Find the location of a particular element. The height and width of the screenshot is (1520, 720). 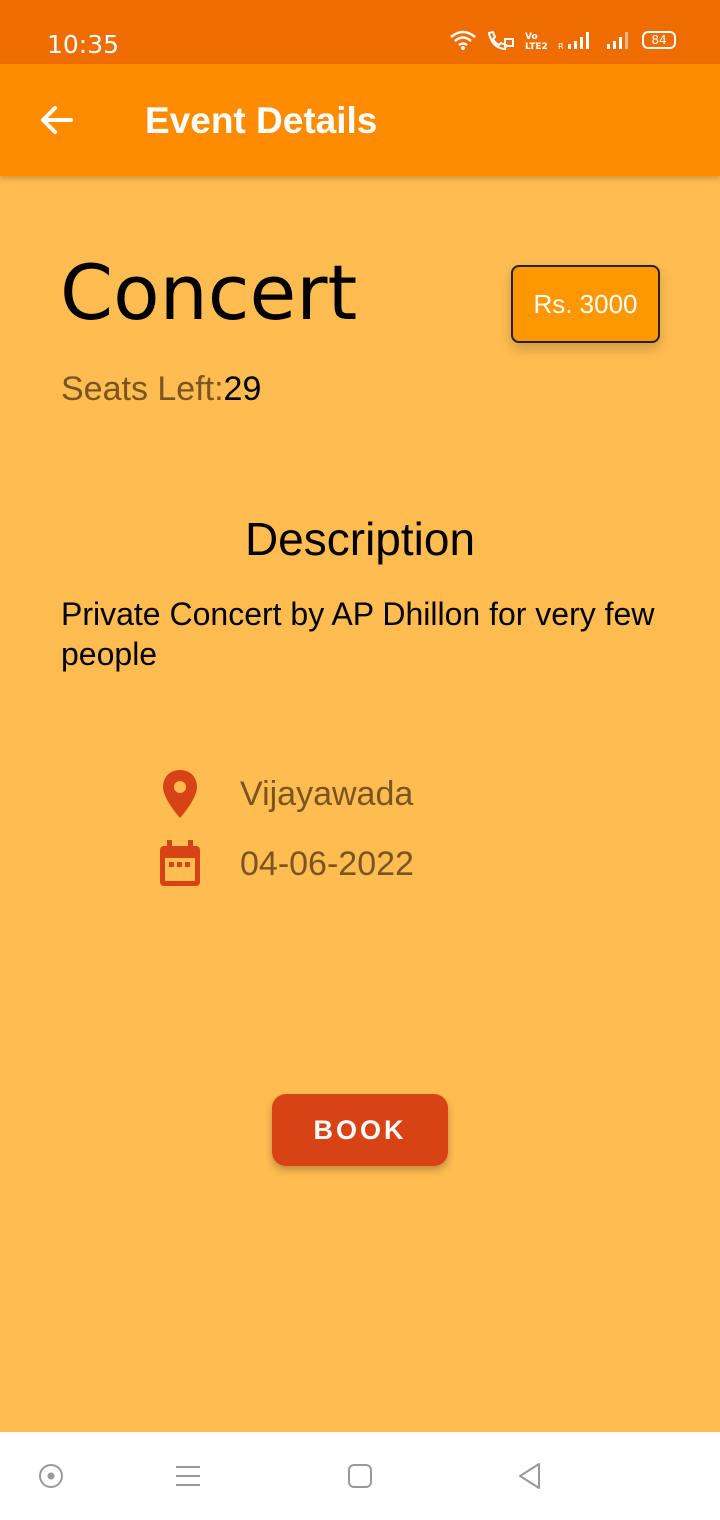

price-button: Rs. 3000 is located at coordinates (585, 304).